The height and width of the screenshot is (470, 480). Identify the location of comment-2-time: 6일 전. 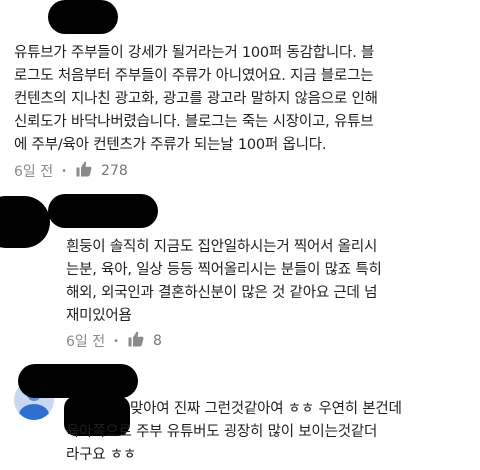
(86, 342).